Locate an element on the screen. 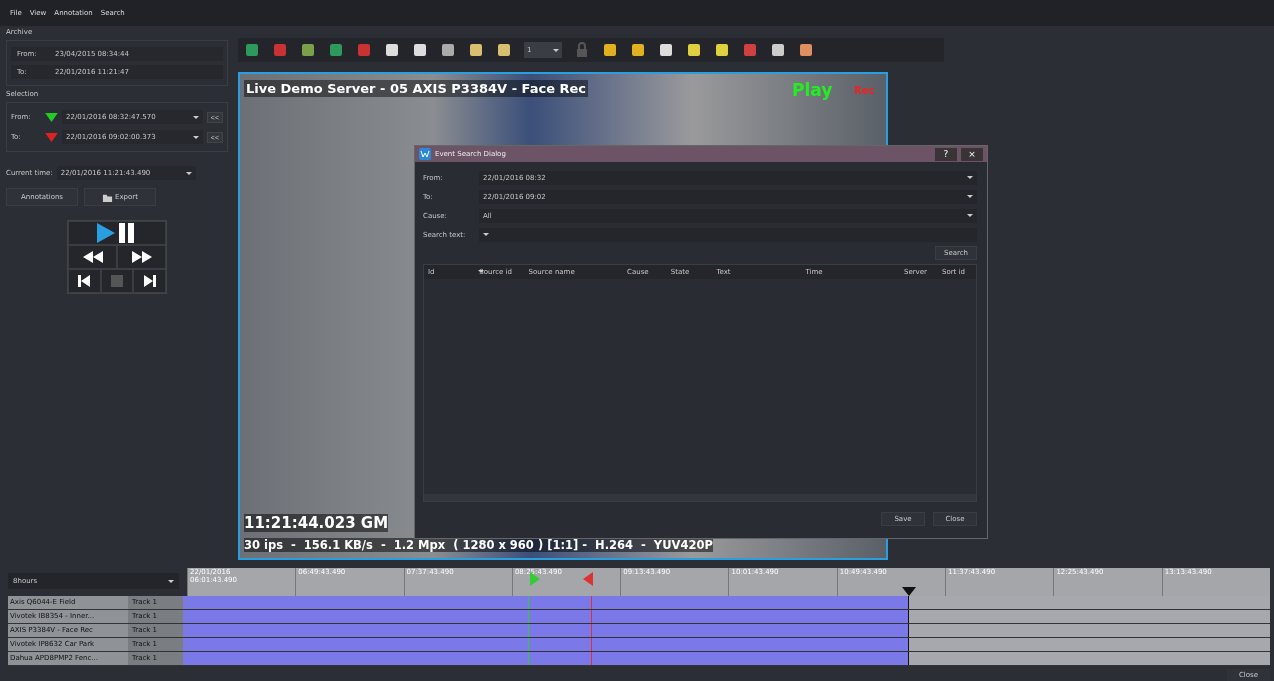 This screenshot has width=1274, height=681. selection-end-marker is located at coordinates (588, 579).